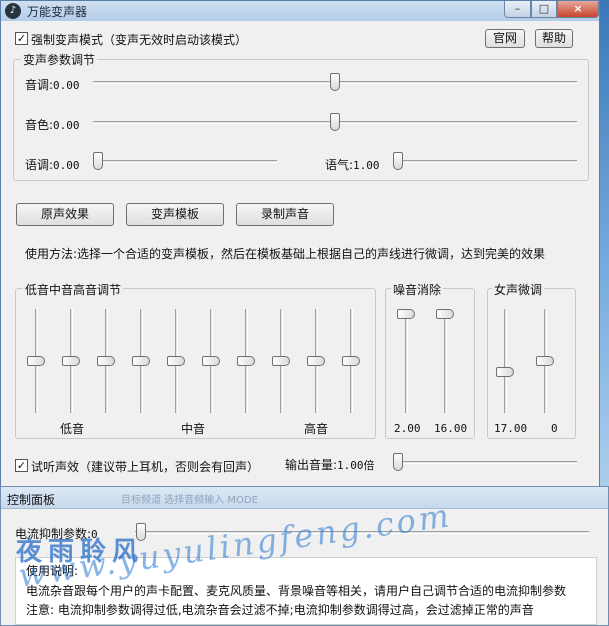 The image size is (609, 626). I want to click on control-panel-title-bar: 控制面板 目标频道 选择音频输入 MODE, so click(304, 498).